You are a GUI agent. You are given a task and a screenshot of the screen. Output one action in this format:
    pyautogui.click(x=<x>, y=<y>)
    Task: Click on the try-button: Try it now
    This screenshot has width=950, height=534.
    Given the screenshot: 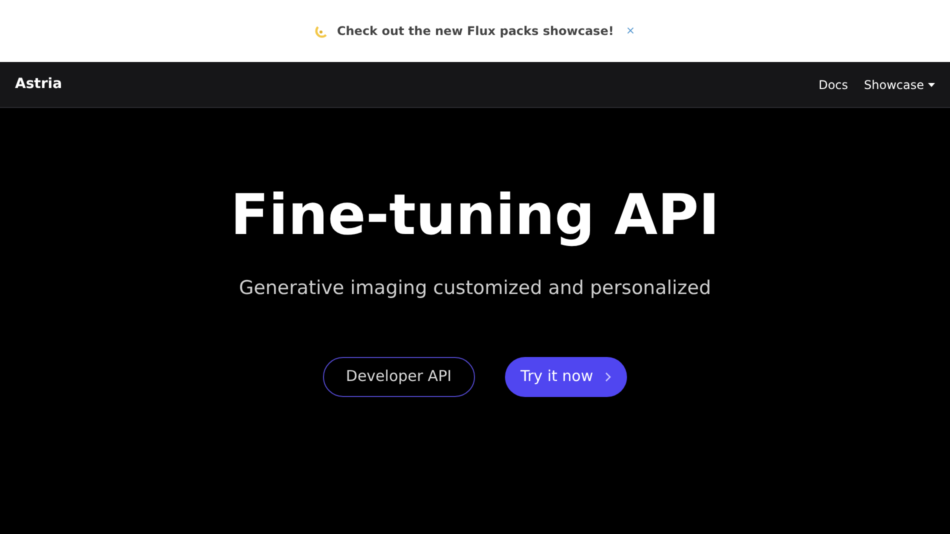 What is the action you would take?
    pyautogui.click(x=566, y=376)
    